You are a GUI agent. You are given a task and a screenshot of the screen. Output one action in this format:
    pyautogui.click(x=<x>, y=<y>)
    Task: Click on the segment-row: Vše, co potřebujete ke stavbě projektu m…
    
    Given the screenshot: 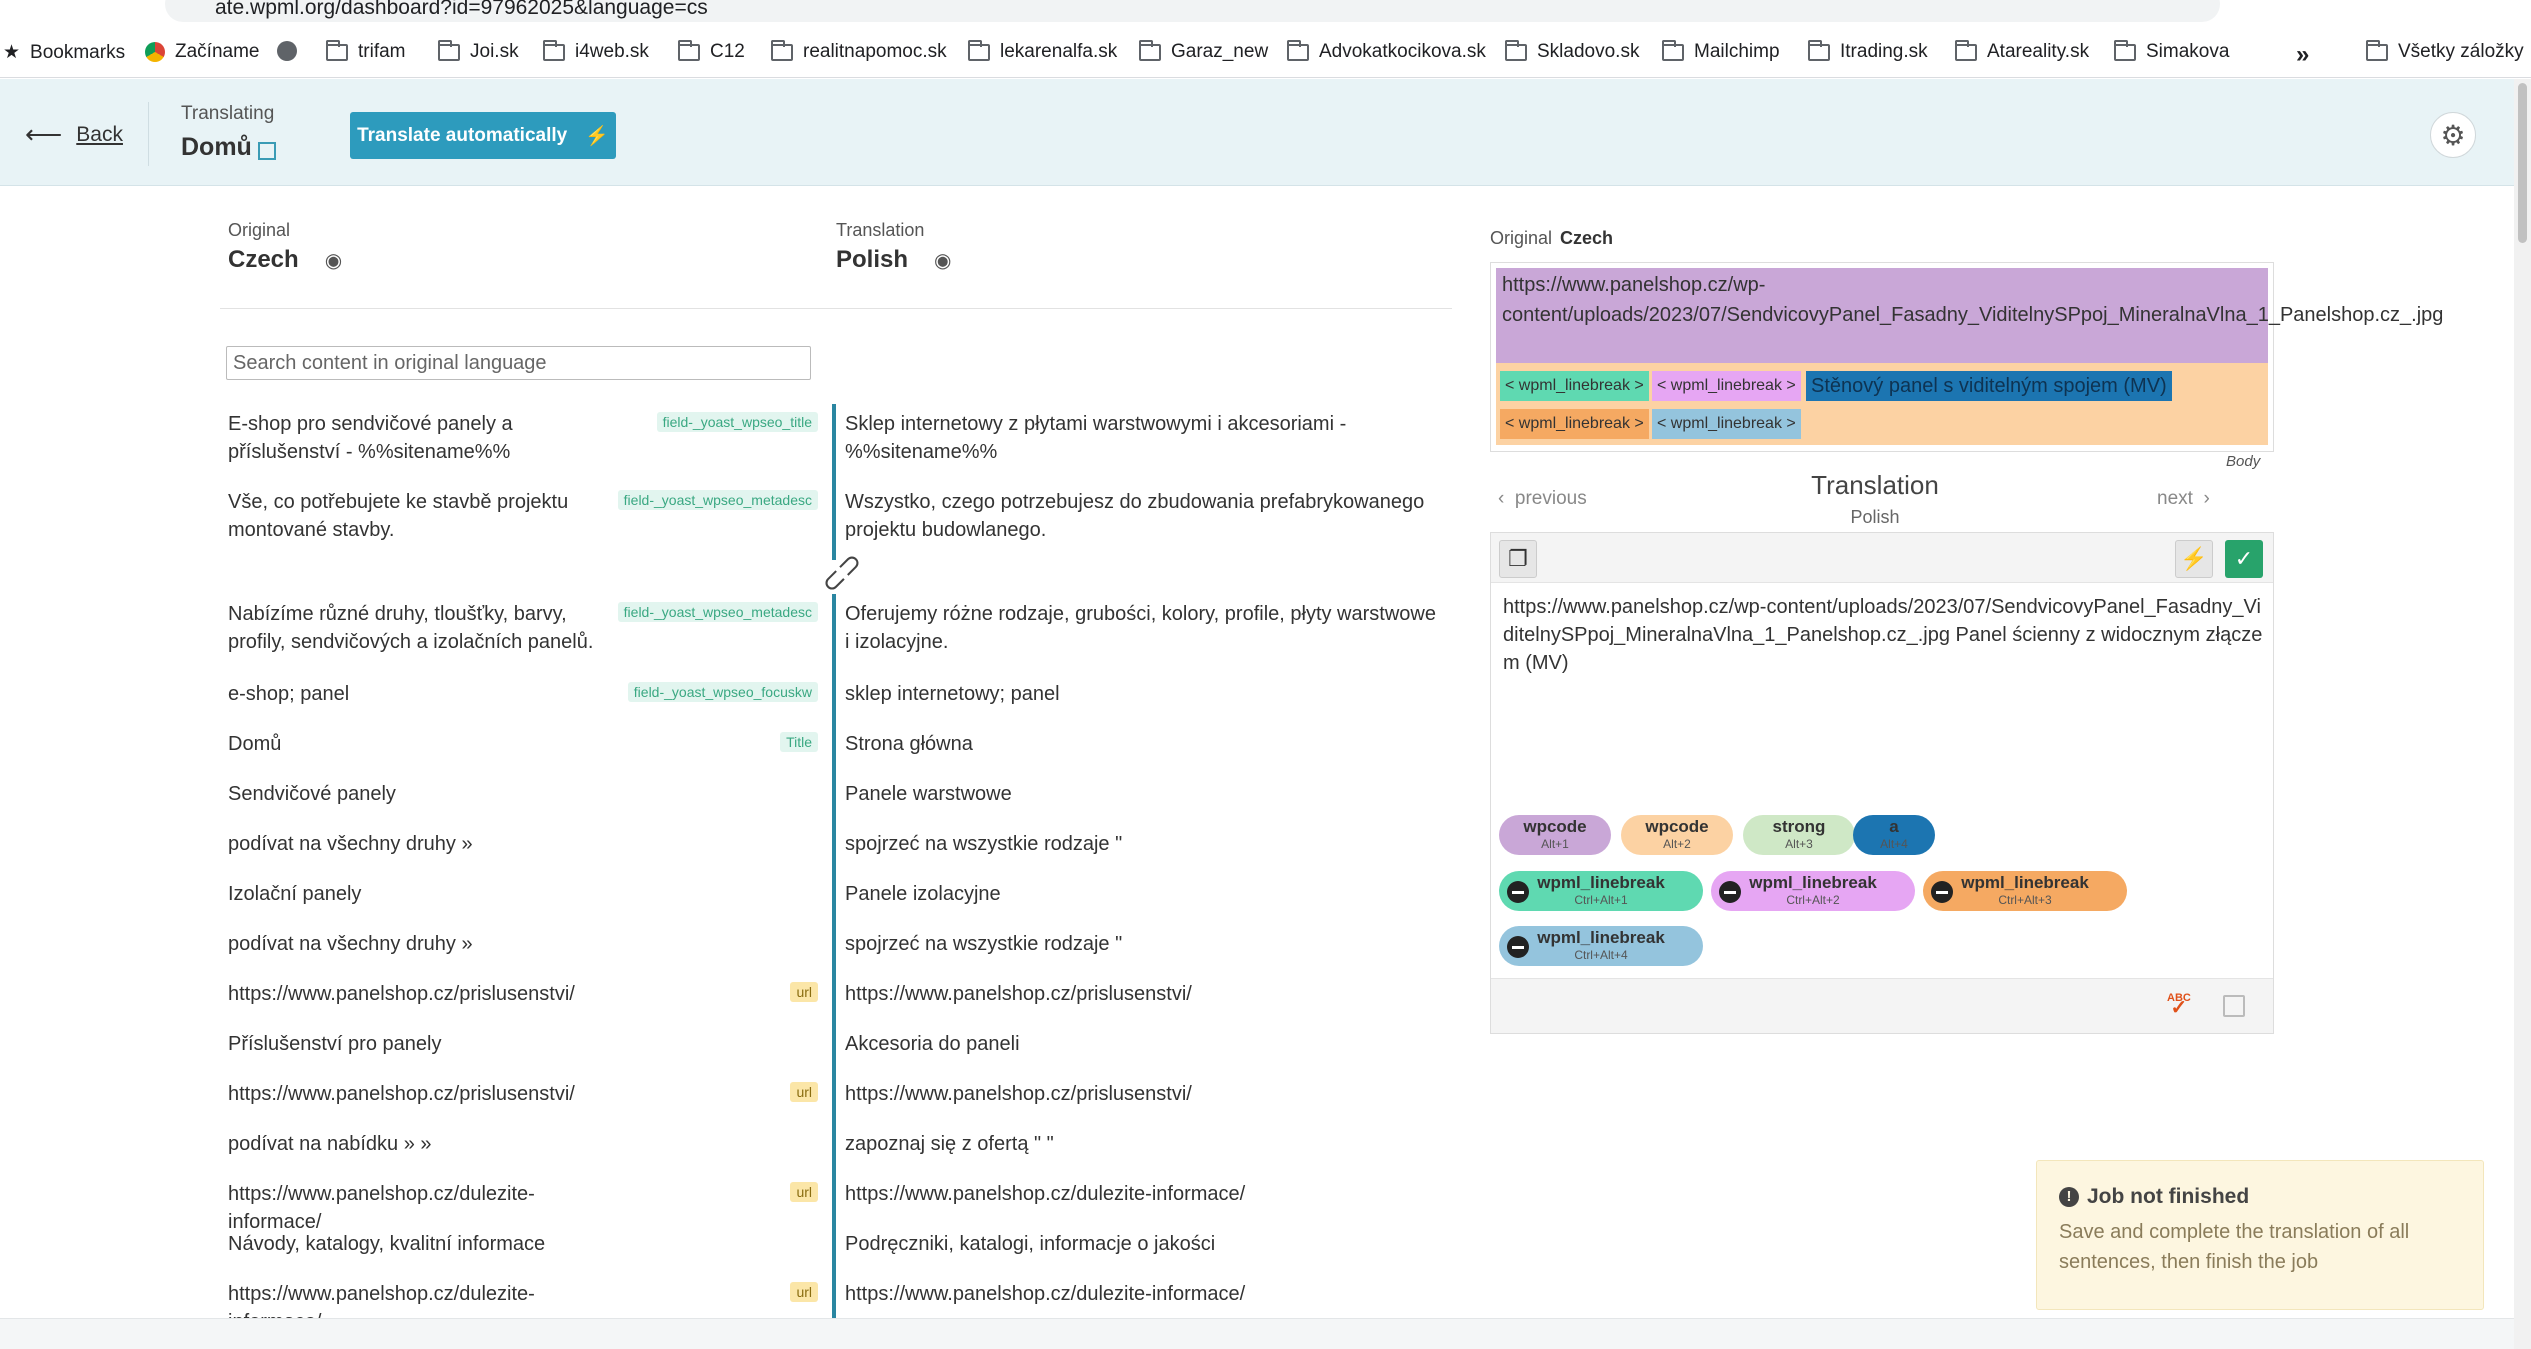 What is the action you would take?
    pyautogui.click(x=836, y=521)
    